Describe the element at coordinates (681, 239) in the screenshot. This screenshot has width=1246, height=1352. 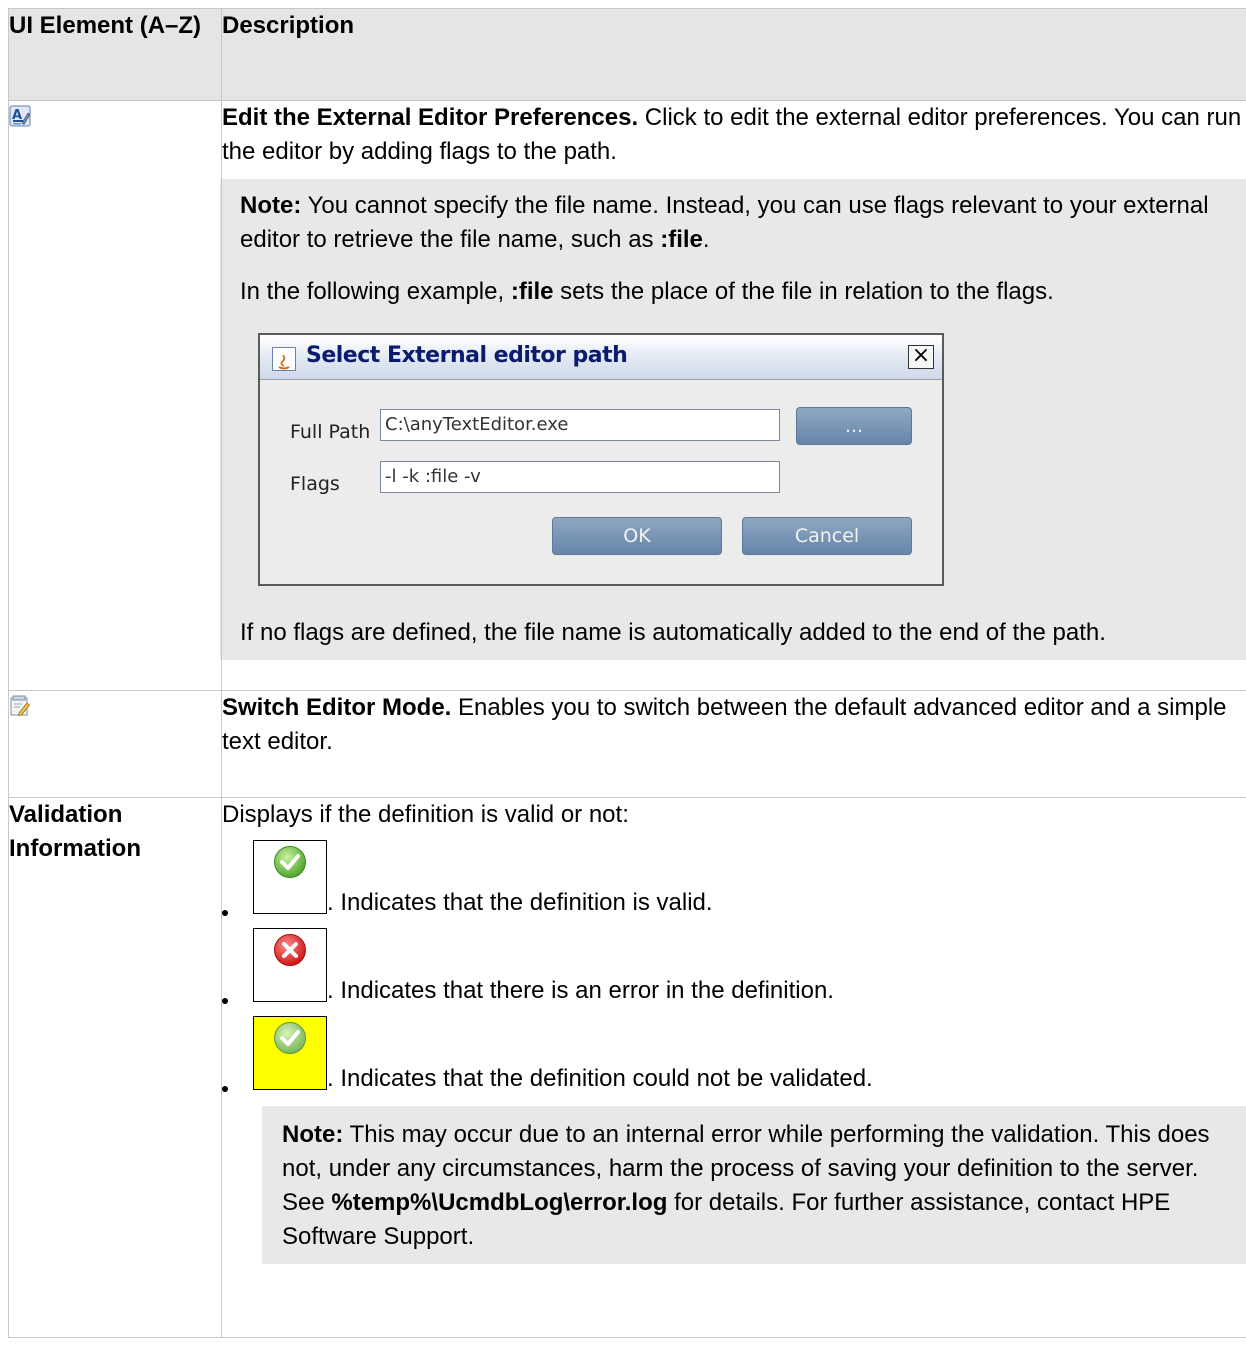
I see `note-code: :file` at that location.